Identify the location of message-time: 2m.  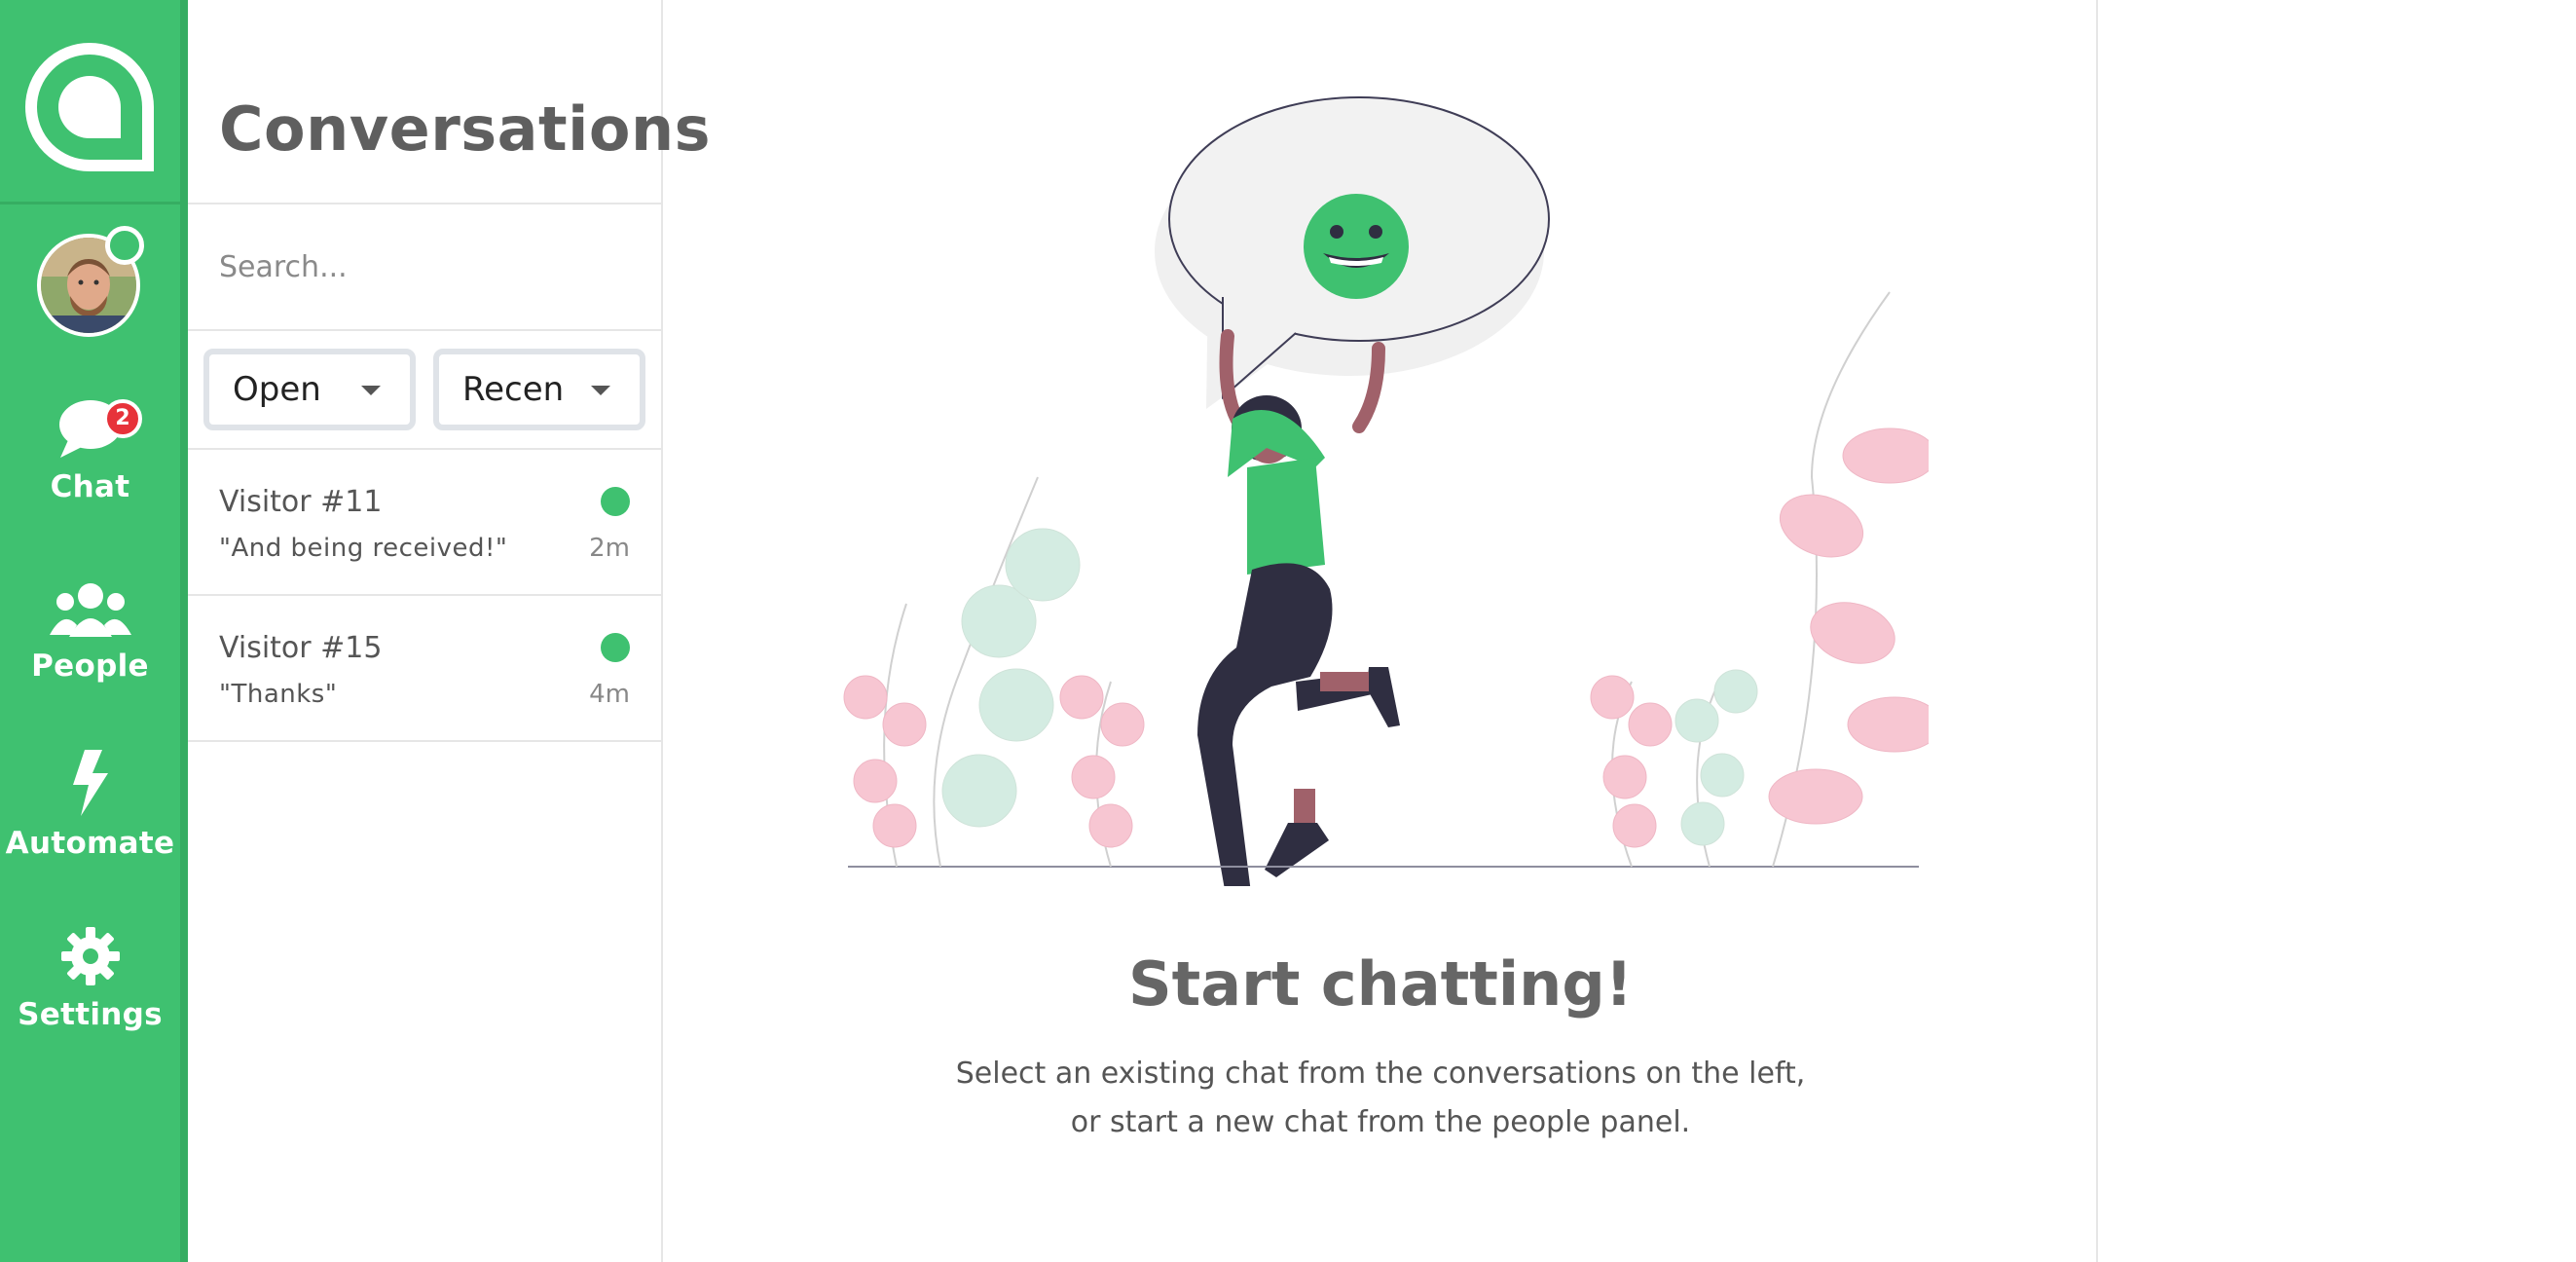
(609, 548).